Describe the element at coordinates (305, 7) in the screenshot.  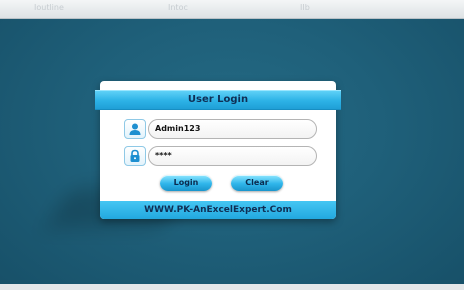
I see `toolbar-hint-3: IIb` at that location.